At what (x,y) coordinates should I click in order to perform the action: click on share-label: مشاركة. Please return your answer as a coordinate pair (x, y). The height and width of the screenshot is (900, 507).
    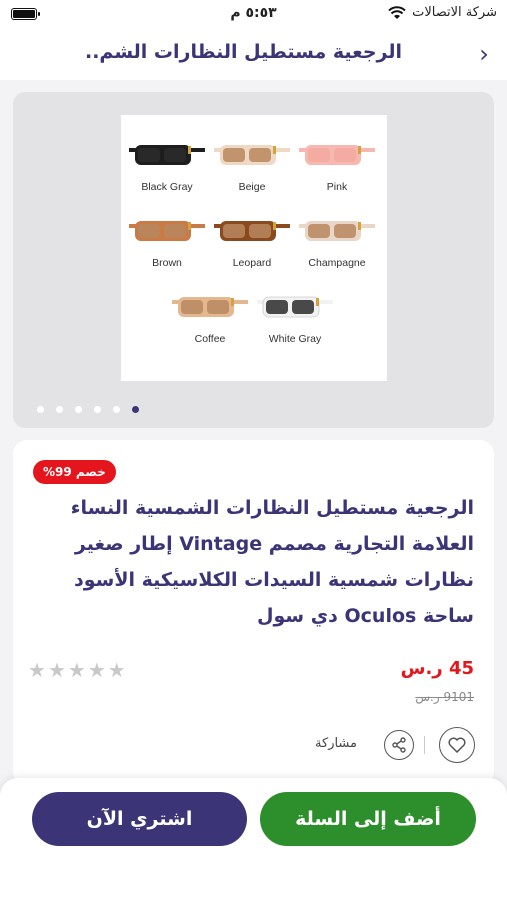
    Looking at the image, I should click on (336, 743).